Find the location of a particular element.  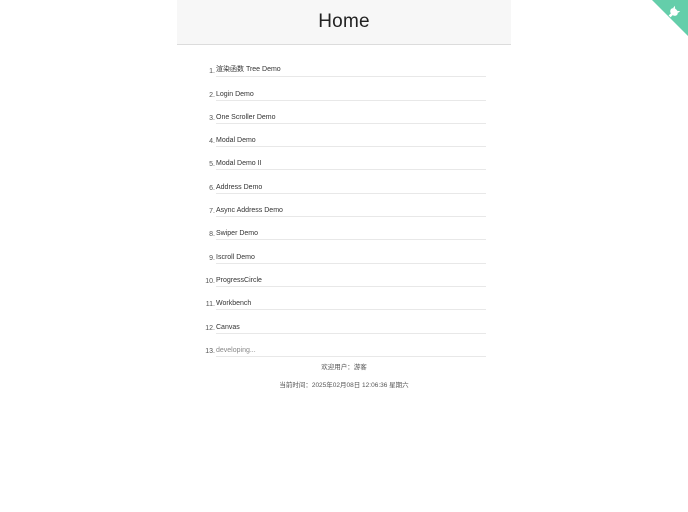

list-item-number: 11. is located at coordinates (210, 305).